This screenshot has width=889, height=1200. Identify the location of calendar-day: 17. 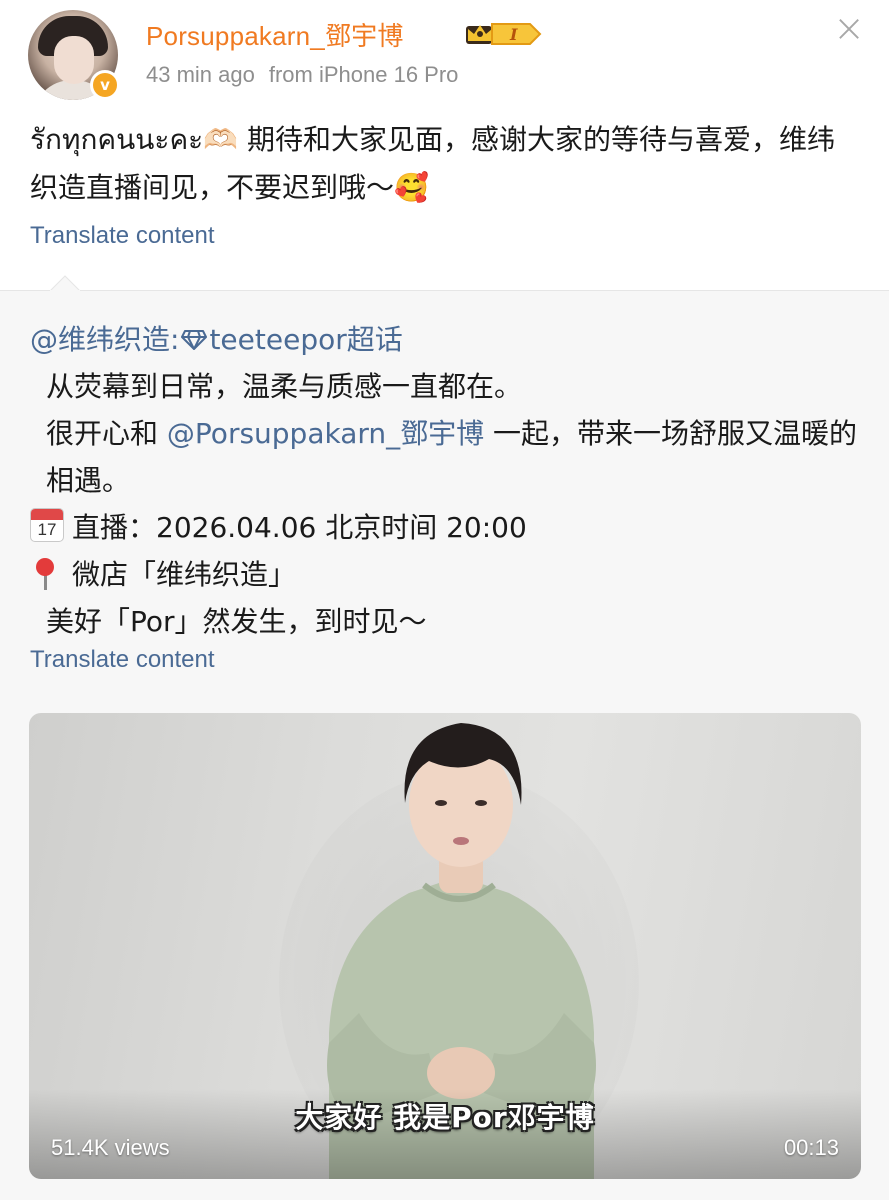
(47, 529).